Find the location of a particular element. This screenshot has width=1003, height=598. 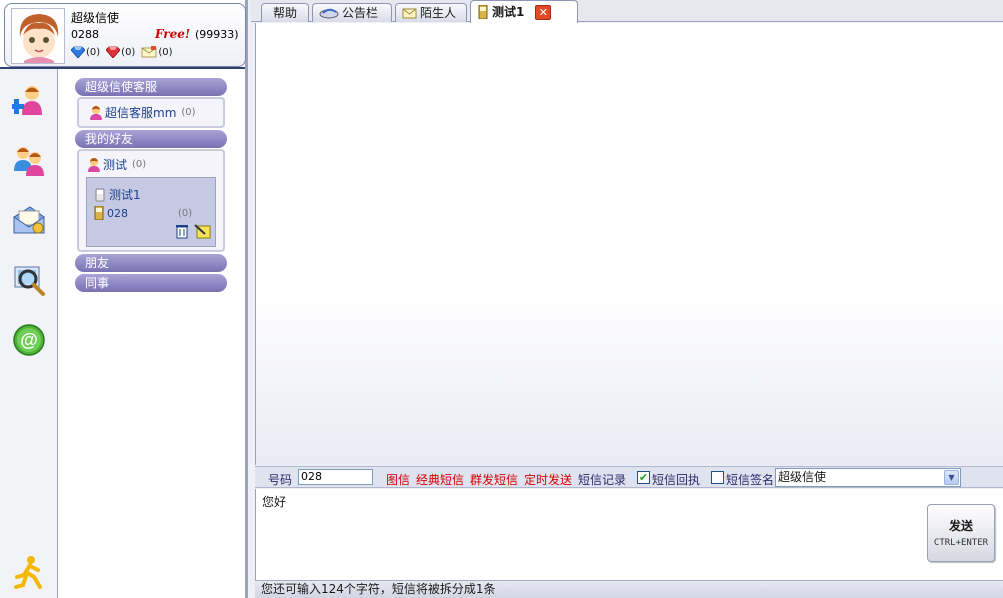

checkmark-icon: ✔ is located at coordinates (643, 477).